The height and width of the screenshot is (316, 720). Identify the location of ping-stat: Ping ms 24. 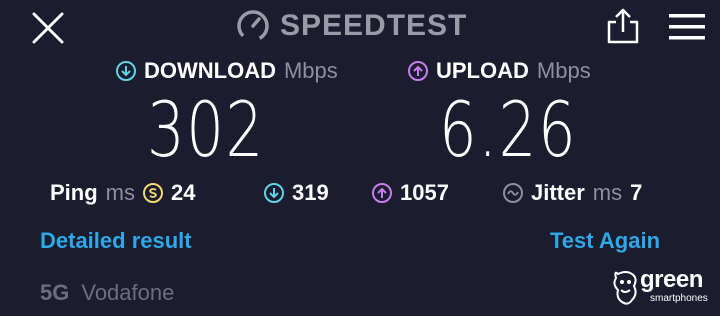
(122, 193).